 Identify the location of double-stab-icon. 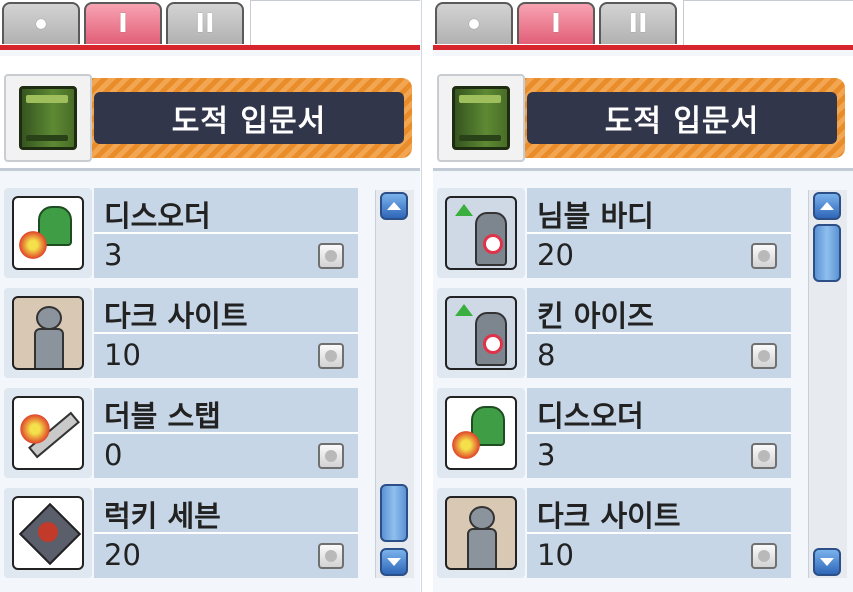
(48, 433).